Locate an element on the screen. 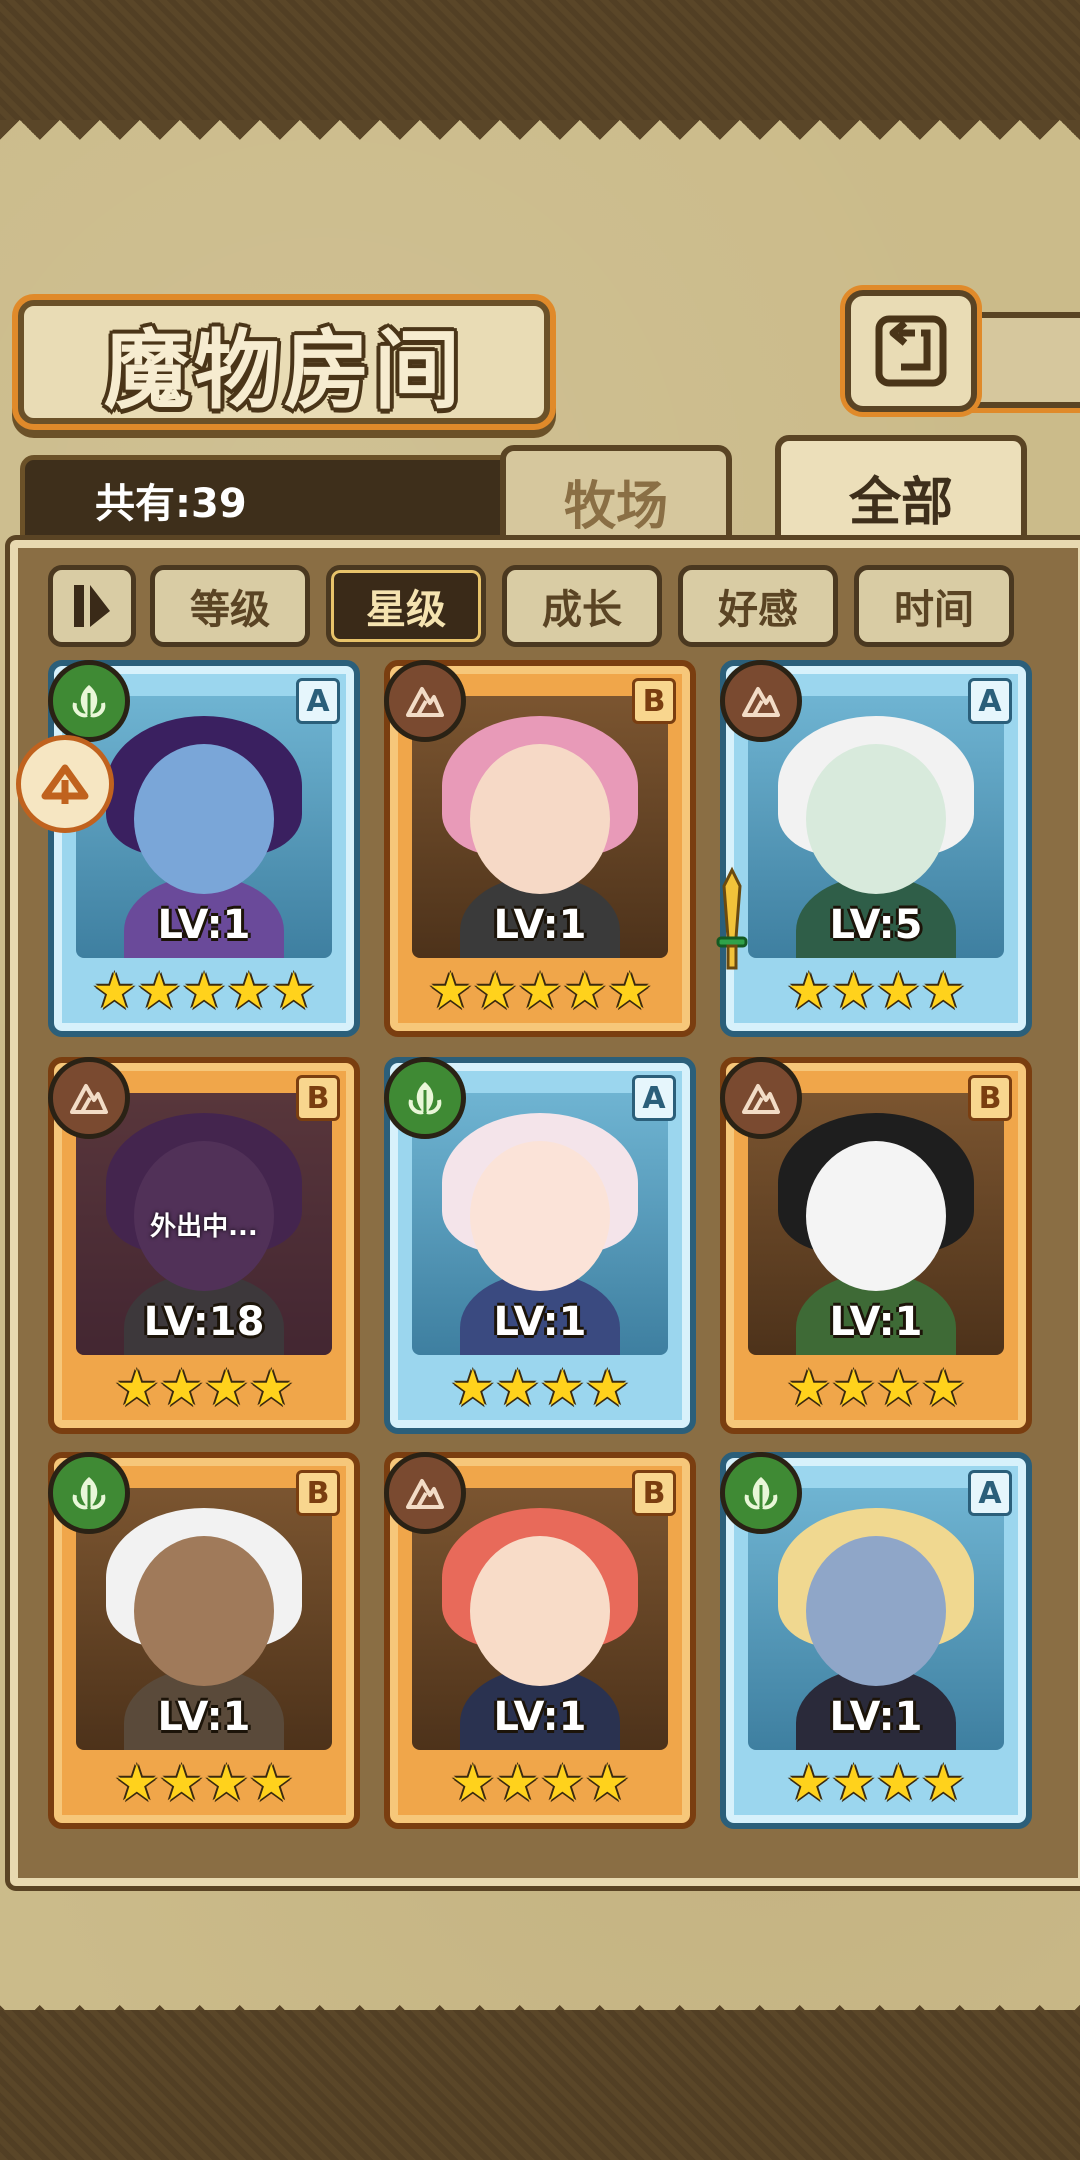 The width and height of the screenshot is (1080, 2160). filter-level-label: 等级 is located at coordinates (230, 610).